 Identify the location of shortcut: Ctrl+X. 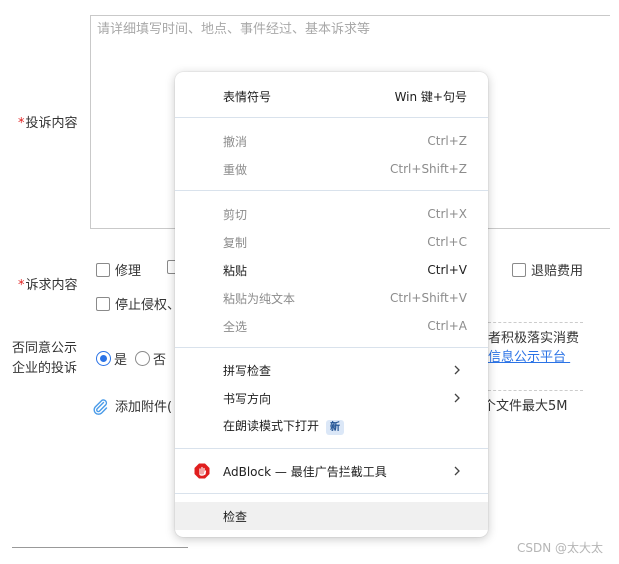
(447, 214).